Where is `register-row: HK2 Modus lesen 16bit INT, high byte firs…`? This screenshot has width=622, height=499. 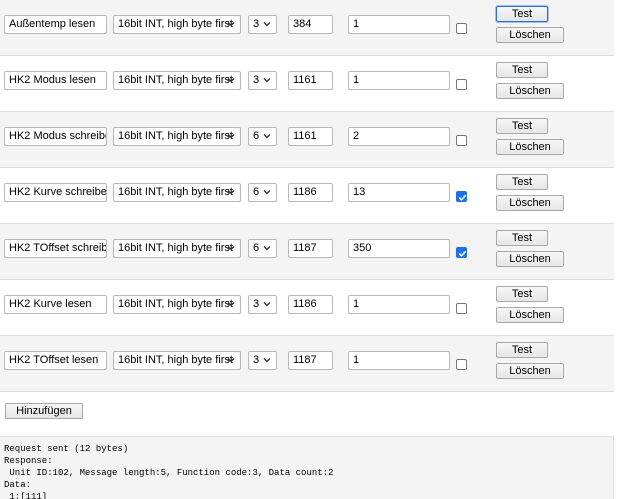 register-row: HK2 Modus lesen 16bit INT, high byte firs… is located at coordinates (307, 84).